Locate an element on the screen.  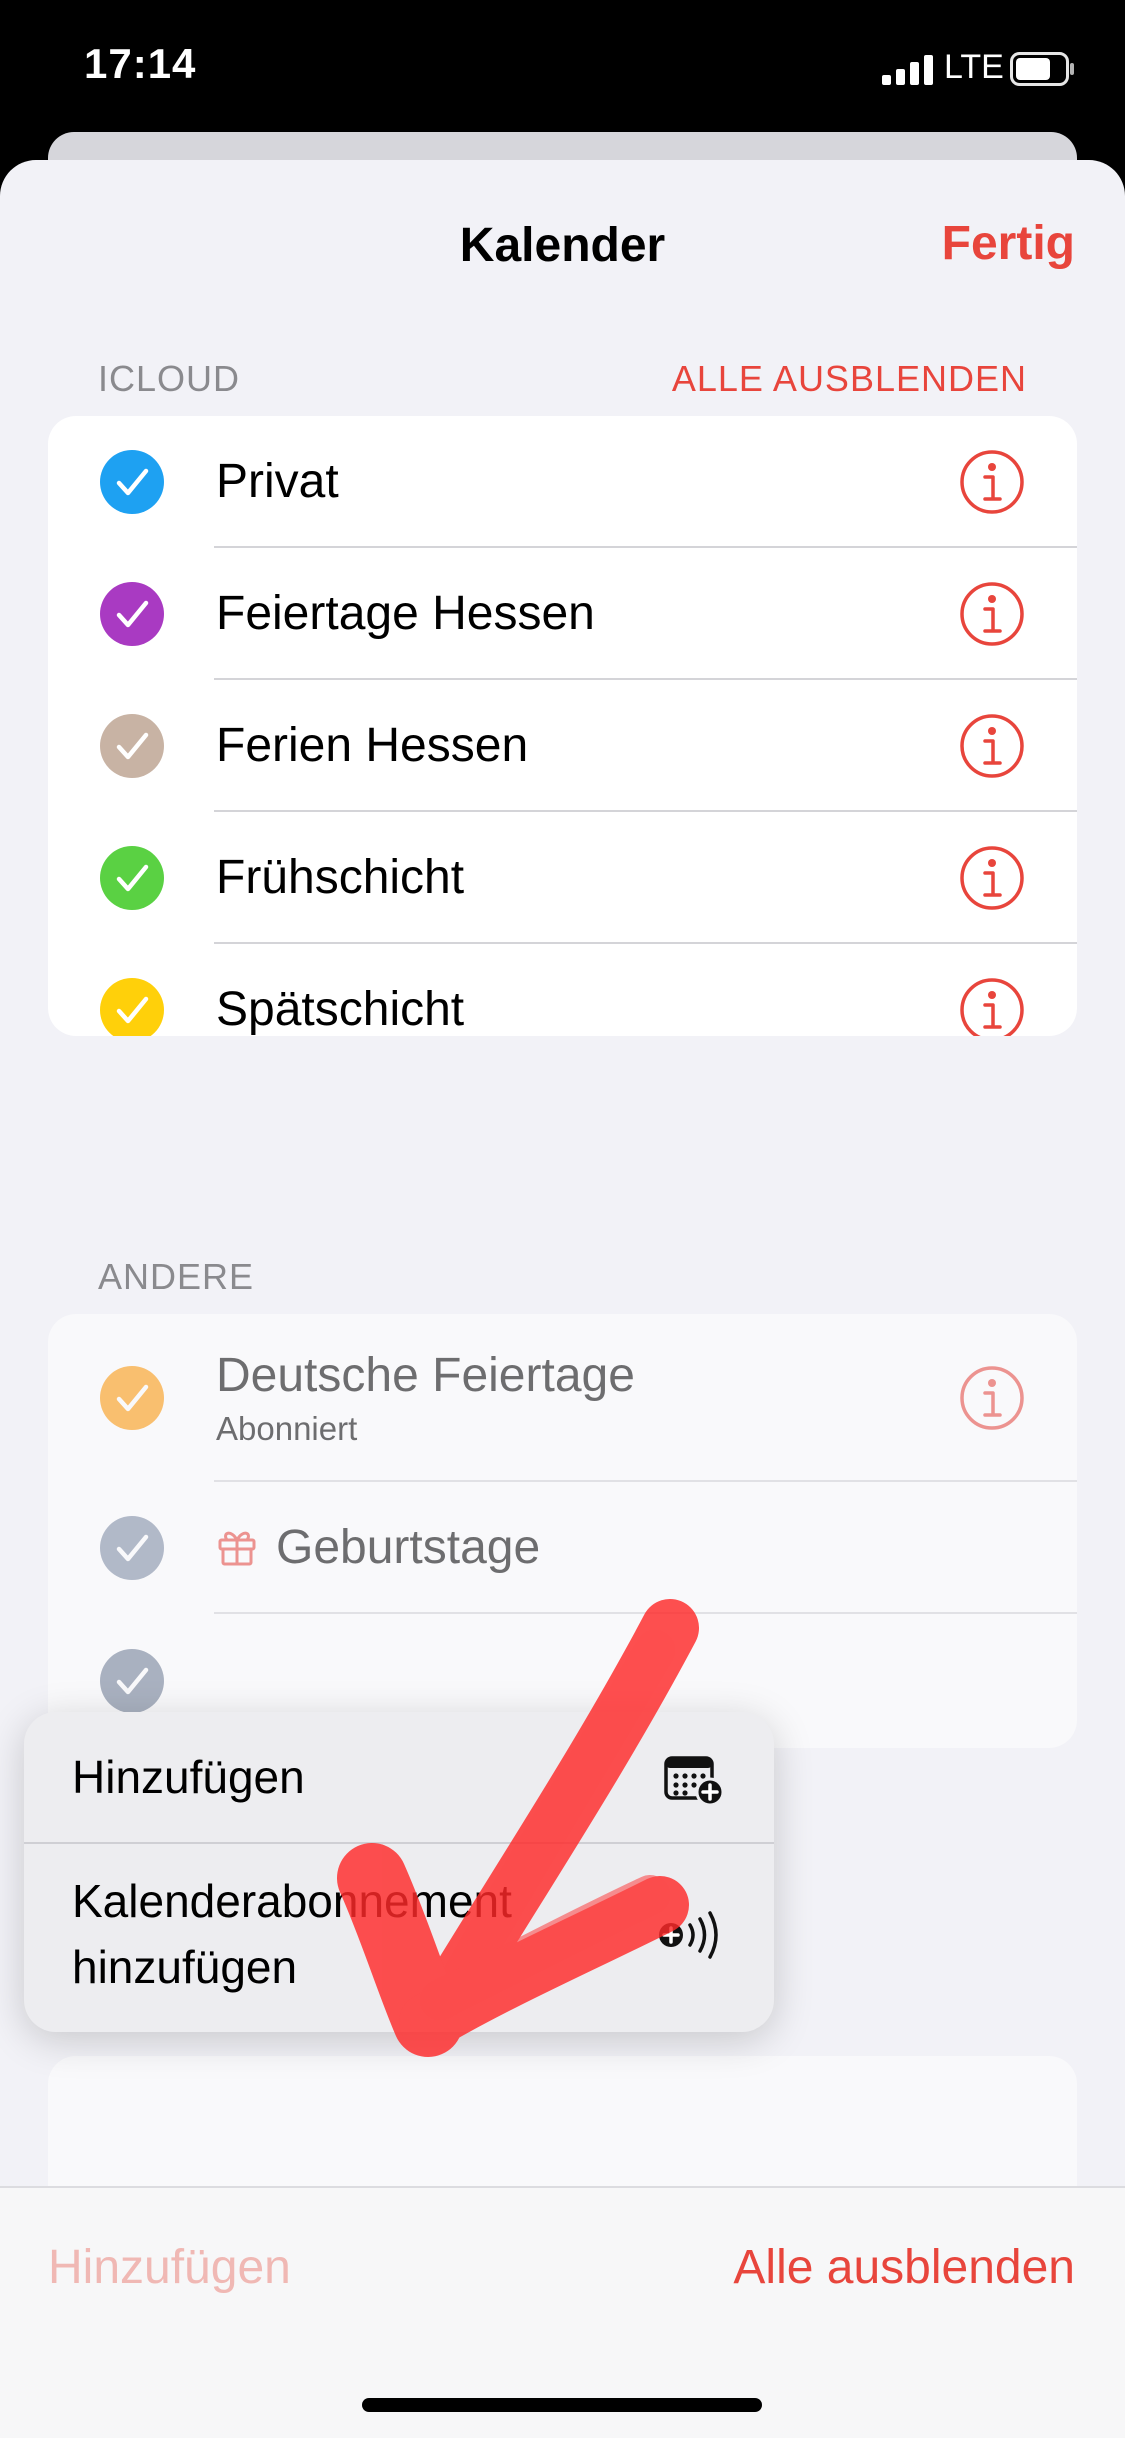
status-bar: 17:14 LTE is located at coordinates (562, 70).